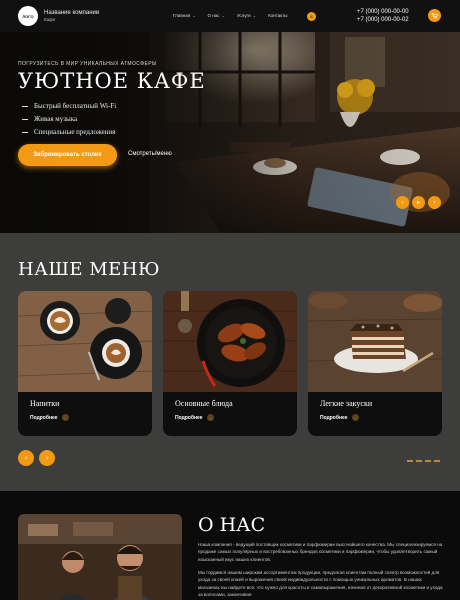  I want to click on hero-next-button: ›, so click(434, 202).